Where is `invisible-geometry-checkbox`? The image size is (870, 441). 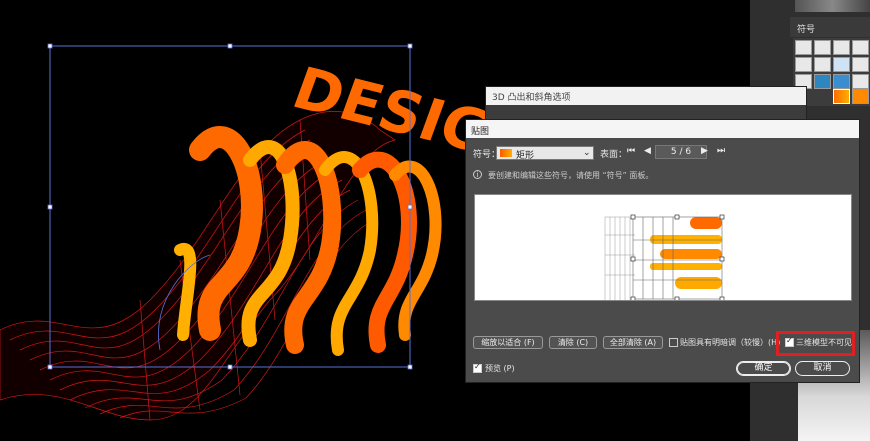
invisible-geometry-checkbox is located at coordinates (789, 341).